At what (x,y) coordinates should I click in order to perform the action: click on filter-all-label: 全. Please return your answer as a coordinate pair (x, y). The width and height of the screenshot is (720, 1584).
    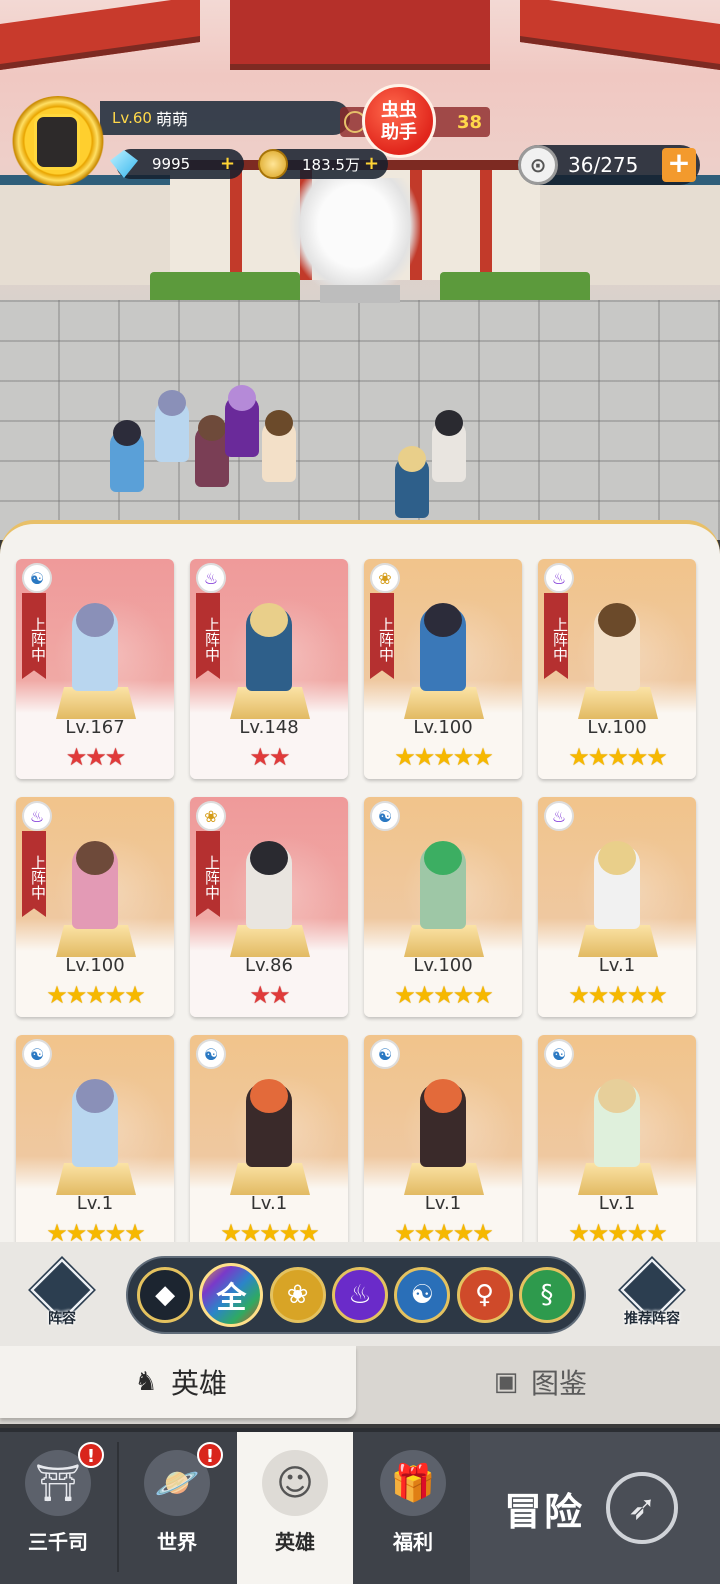
    Looking at the image, I should click on (231, 1298).